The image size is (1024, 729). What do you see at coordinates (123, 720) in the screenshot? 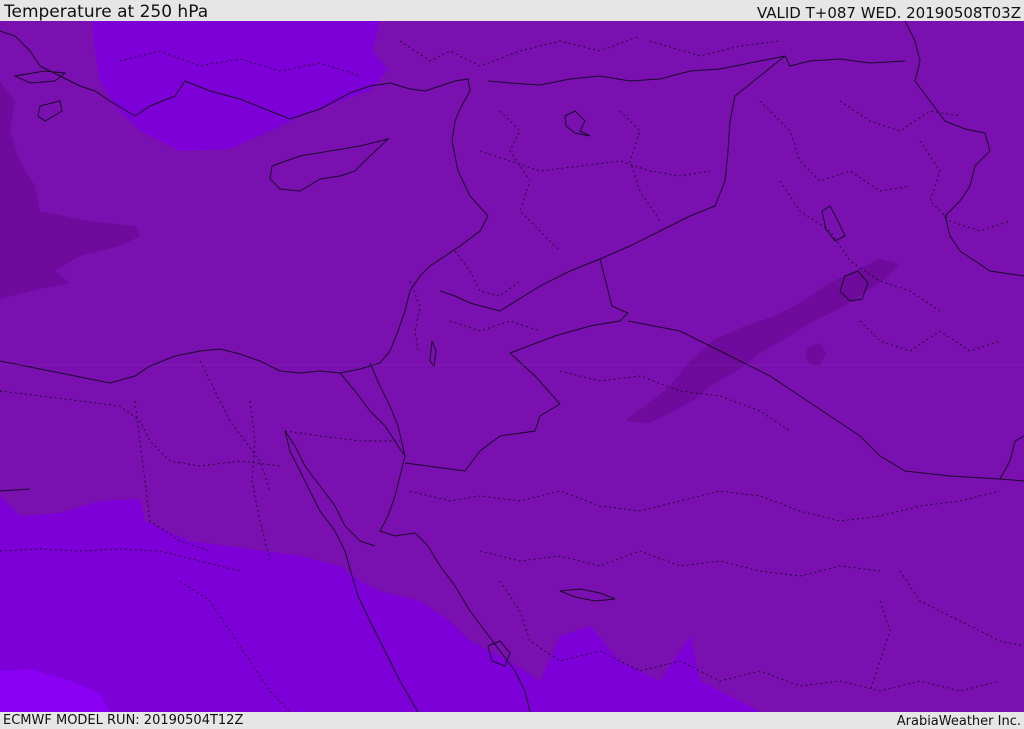
I see `model-run-label: ECMWF MODEL RUN: 20190504T12Z` at bounding box center [123, 720].